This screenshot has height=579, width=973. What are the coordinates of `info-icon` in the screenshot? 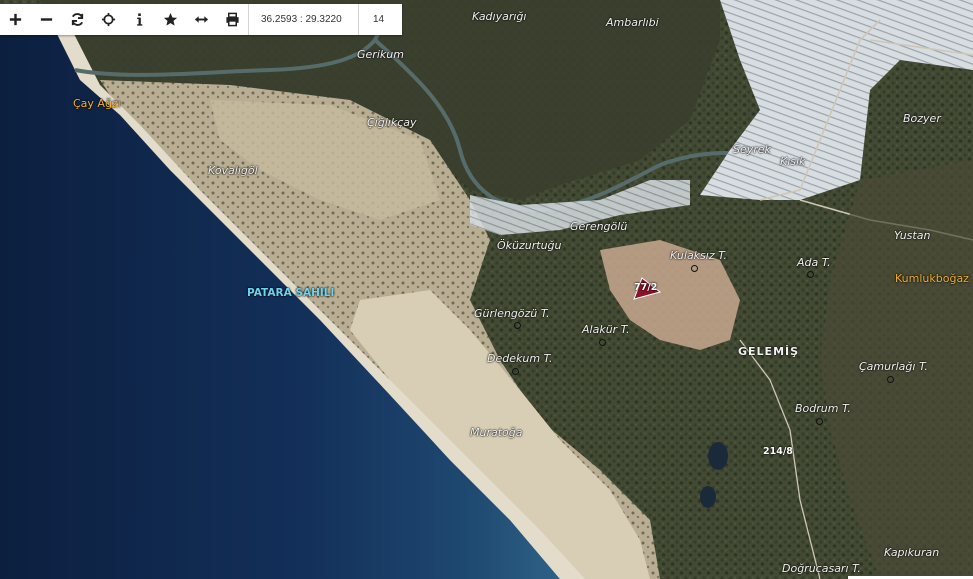 It's located at (140, 19).